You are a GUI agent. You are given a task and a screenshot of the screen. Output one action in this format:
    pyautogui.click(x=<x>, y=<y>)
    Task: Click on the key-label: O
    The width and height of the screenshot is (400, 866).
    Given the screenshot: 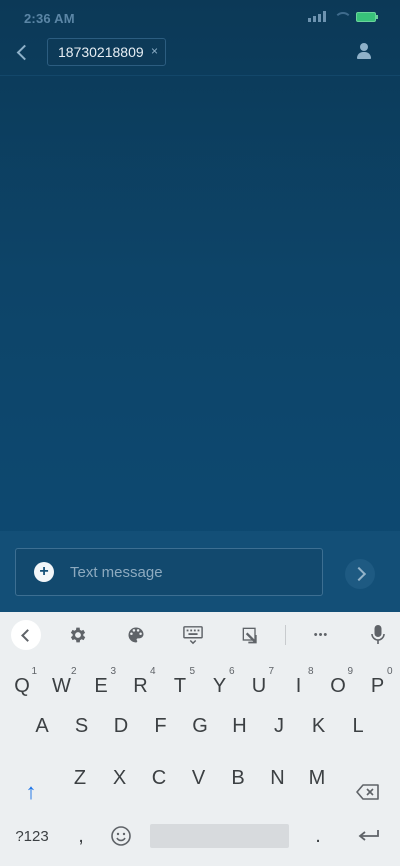 What is the action you would take?
    pyautogui.click(x=338, y=685)
    